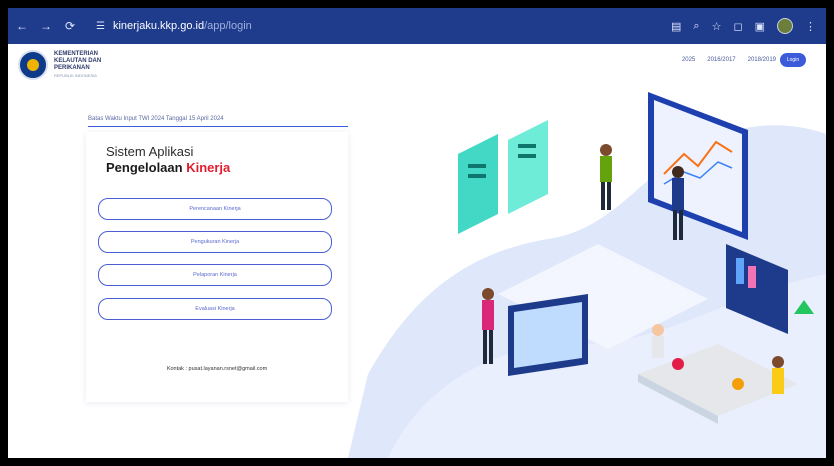 This screenshot has height=466, width=834. I want to click on profile-avatar, so click(785, 26).